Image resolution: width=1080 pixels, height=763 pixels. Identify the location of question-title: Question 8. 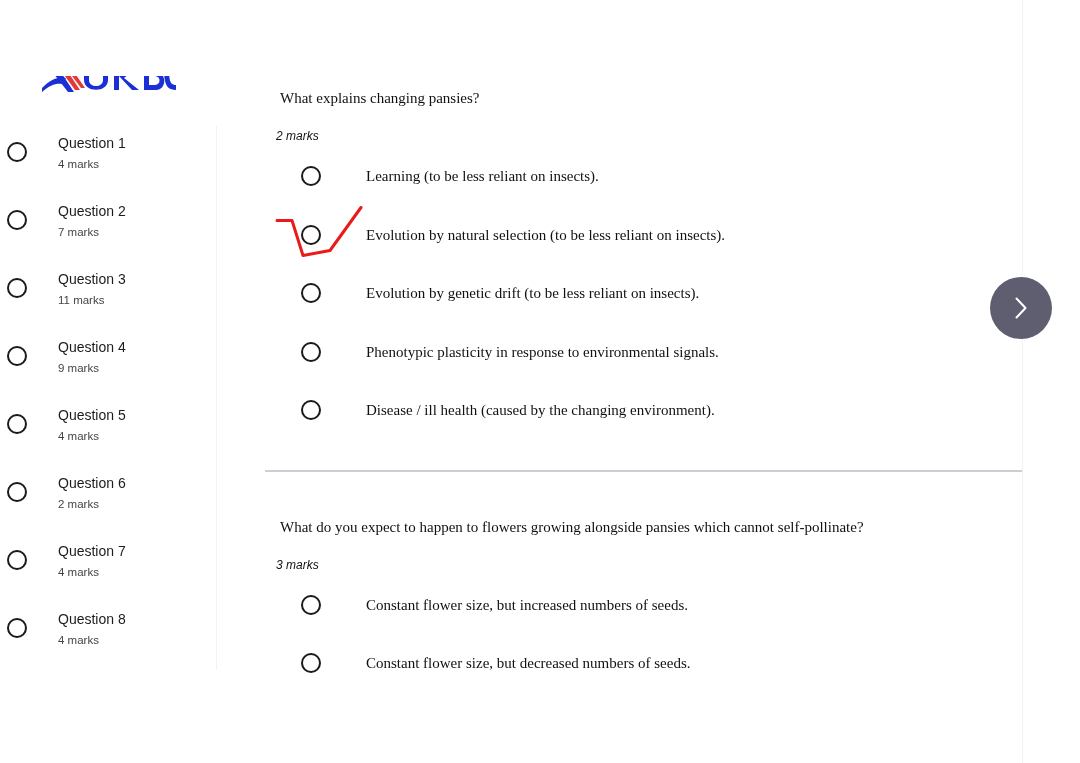
(92, 619).